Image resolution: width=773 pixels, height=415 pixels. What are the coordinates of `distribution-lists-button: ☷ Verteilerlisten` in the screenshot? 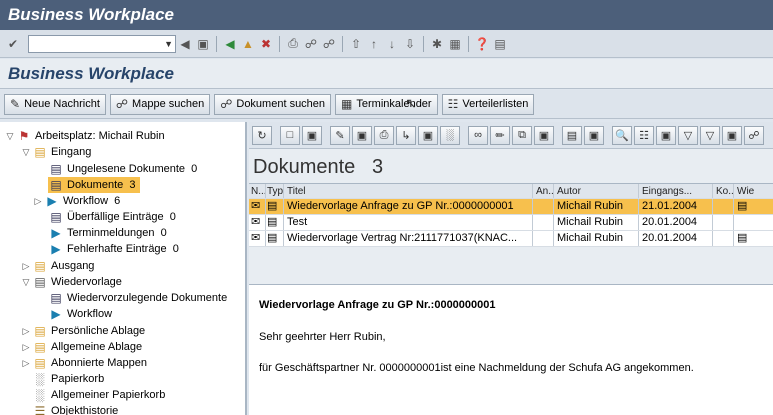 It's located at (488, 104).